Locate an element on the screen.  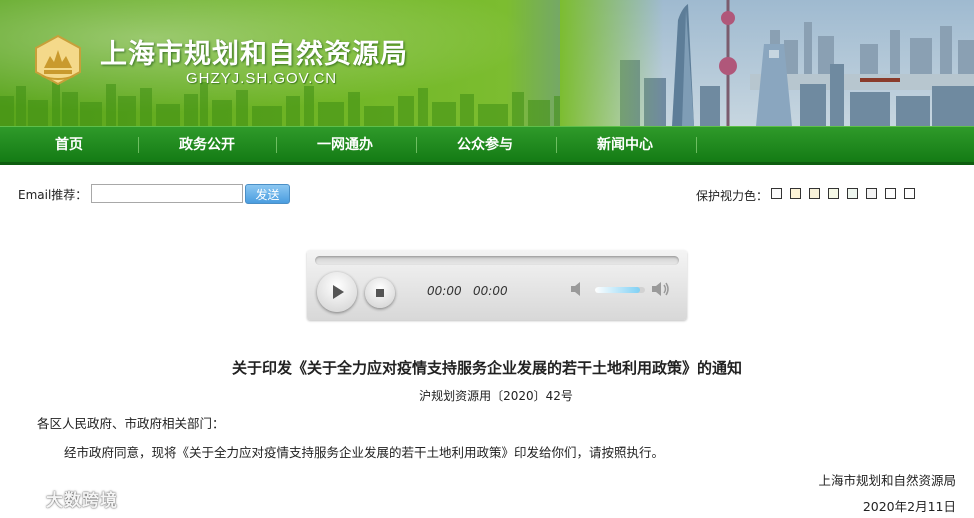
play-icon is located at coordinates (337, 292).